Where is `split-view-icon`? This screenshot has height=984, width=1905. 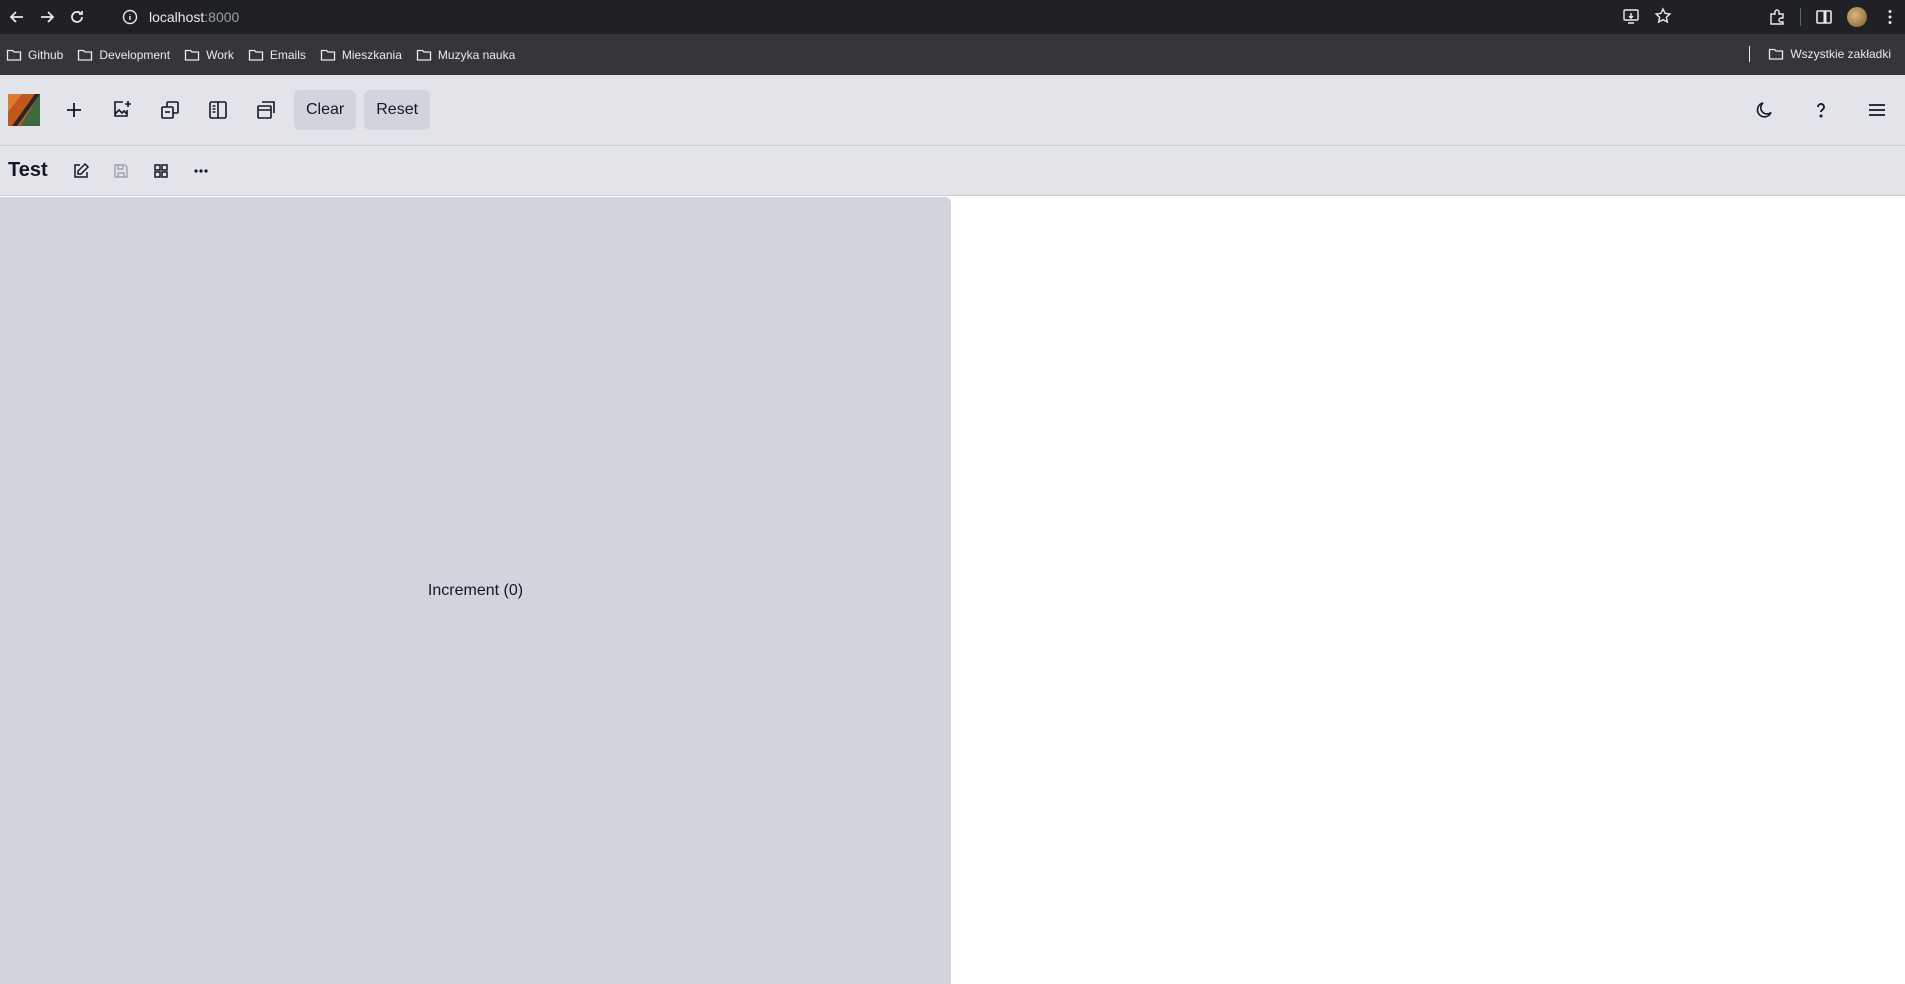
split-view-icon is located at coordinates (218, 110).